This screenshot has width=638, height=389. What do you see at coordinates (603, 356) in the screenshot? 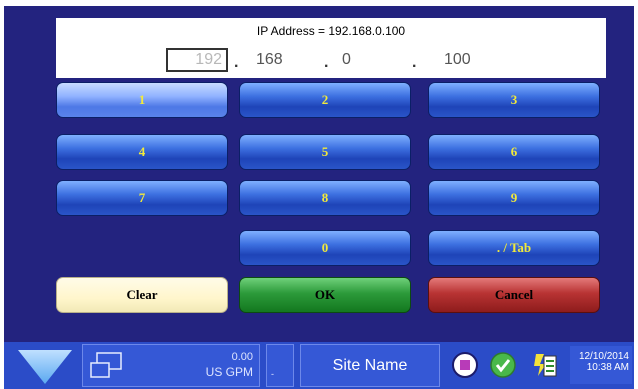
I see `date-text: 12/10/2014` at bounding box center [603, 356].